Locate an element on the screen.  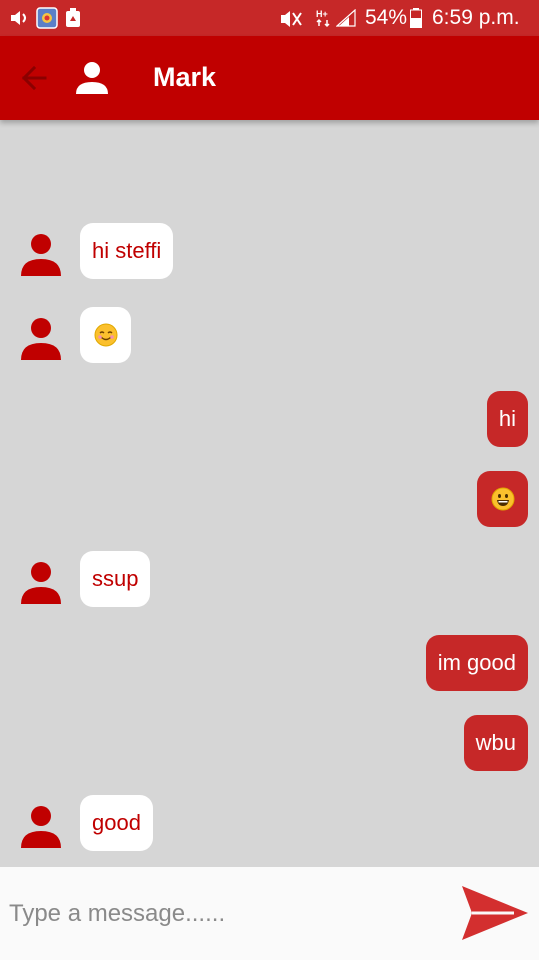
signal-icon is located at coordinates (346, 18).